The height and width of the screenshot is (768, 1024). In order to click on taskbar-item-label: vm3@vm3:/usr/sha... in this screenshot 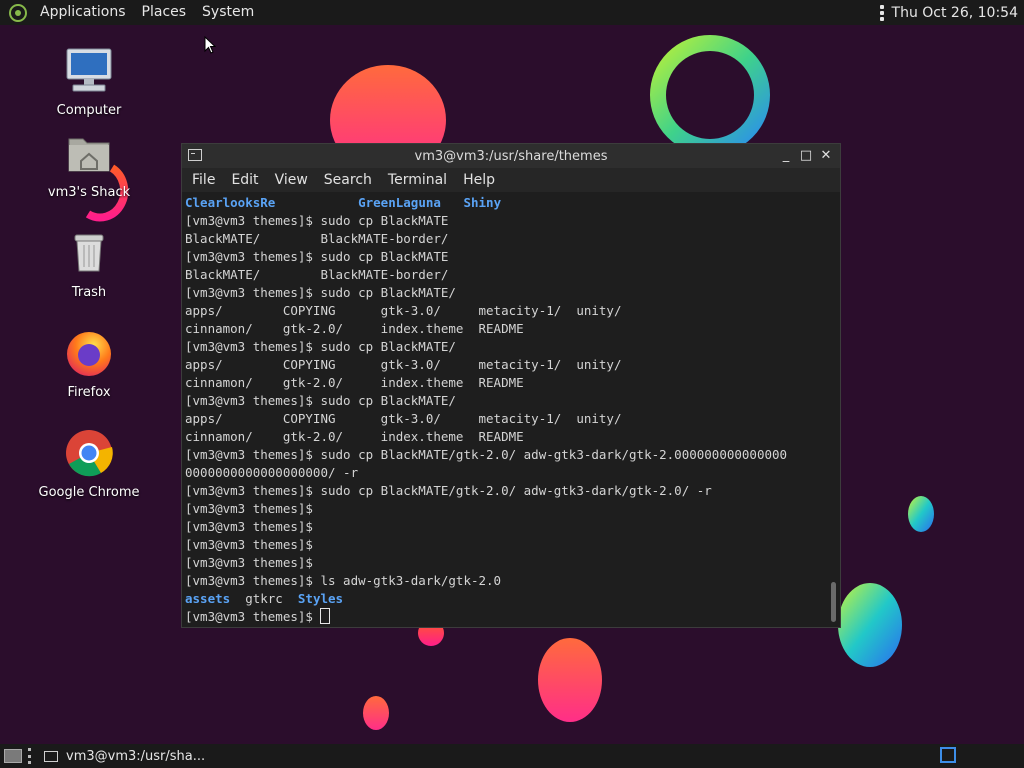, I will do `click(136, 756)`.